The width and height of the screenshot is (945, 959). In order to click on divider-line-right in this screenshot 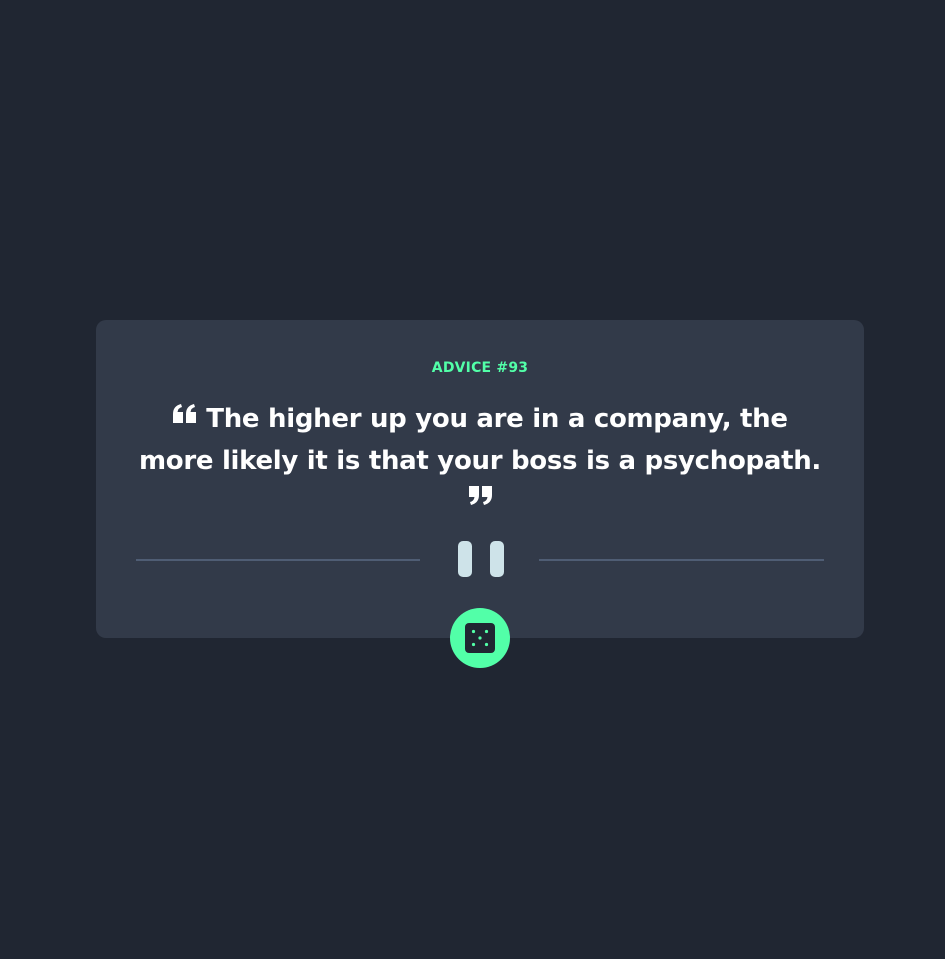, I will do `click(681, 560)`.